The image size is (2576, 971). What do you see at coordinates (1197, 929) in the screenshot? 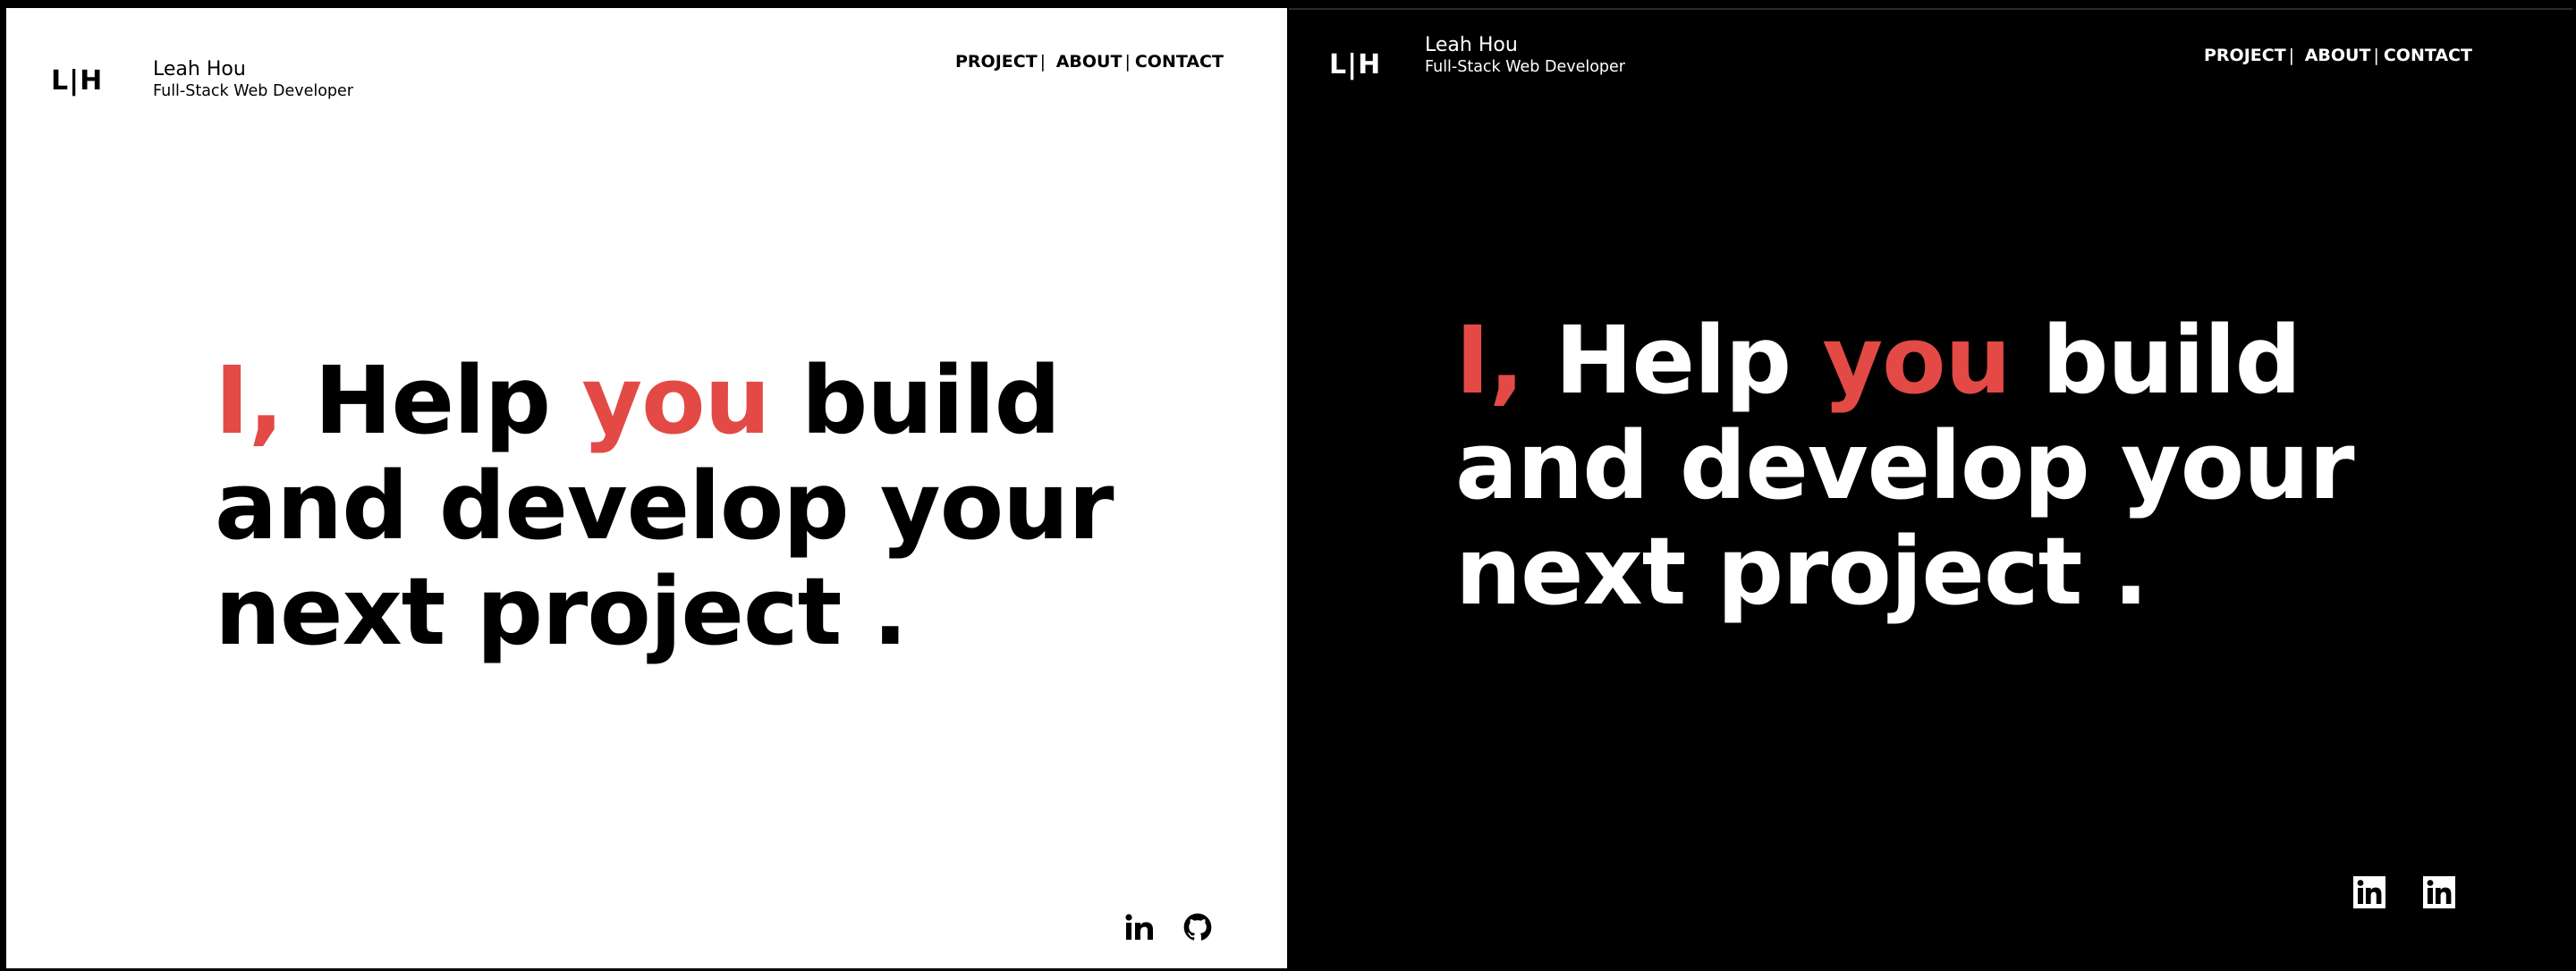
I see `github-icon` at bounding box center [1197, 929].